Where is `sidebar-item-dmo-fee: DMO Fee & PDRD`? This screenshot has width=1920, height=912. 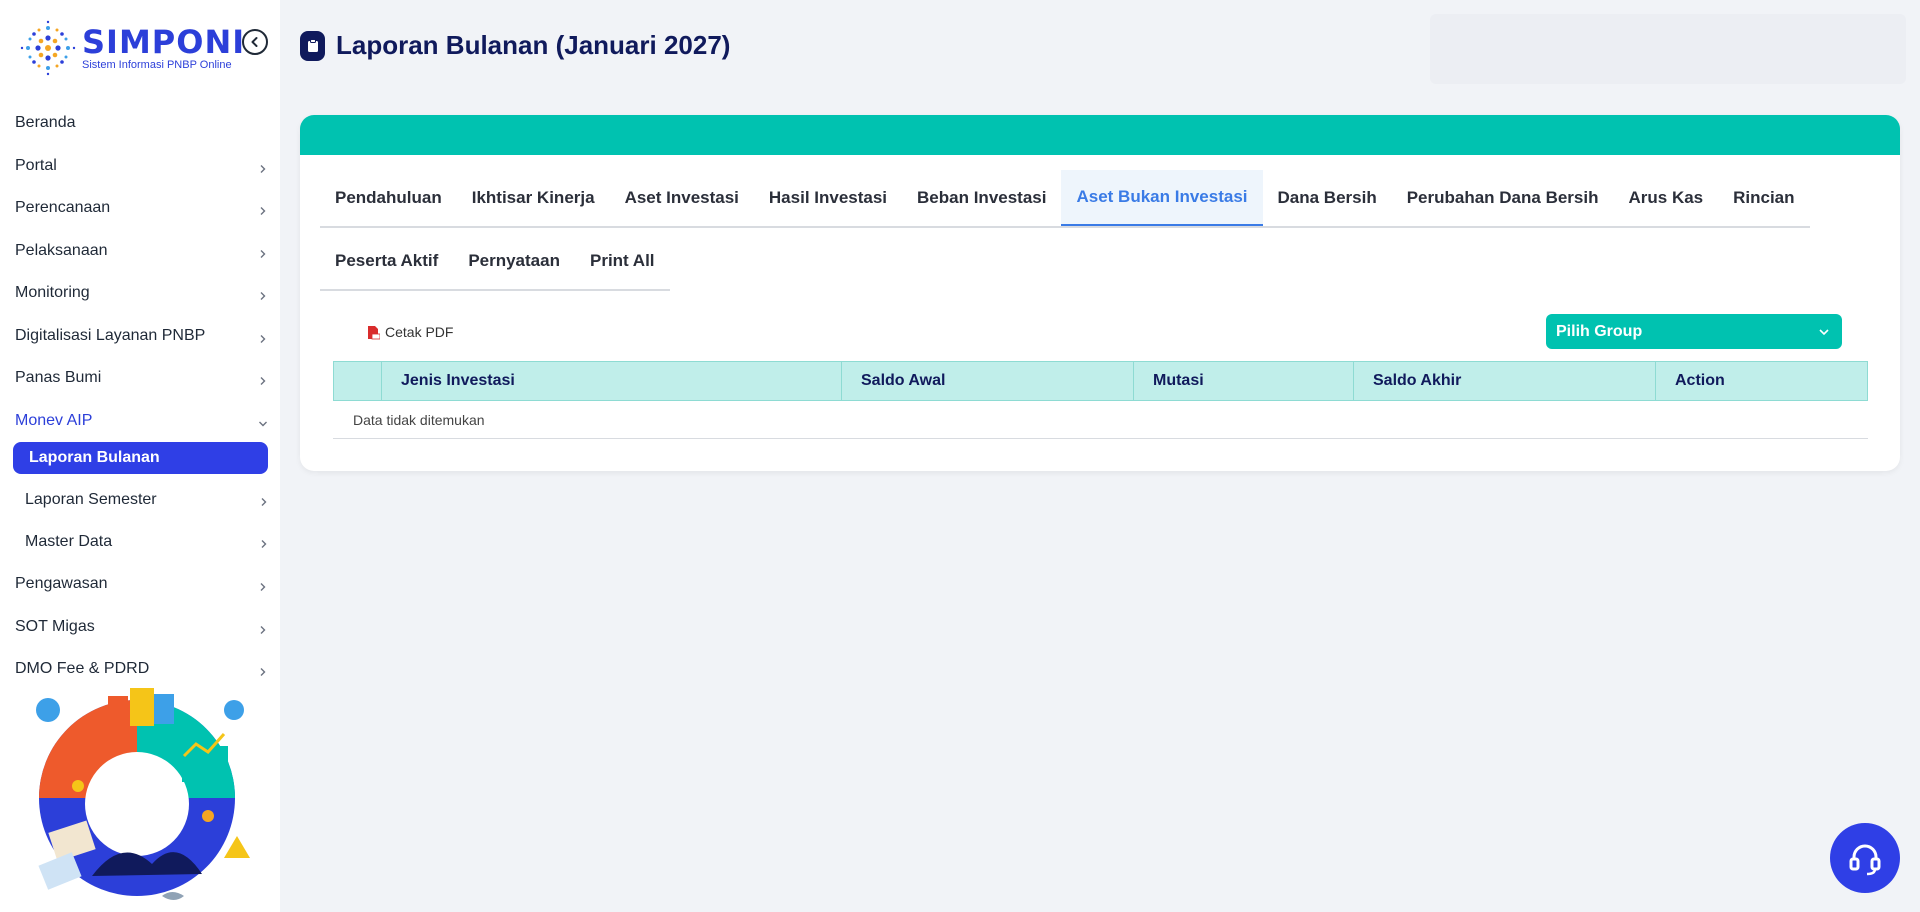 sidebar-item-dmo-fee: DMO Fee & PDRD is located at coordinates (140, 669).